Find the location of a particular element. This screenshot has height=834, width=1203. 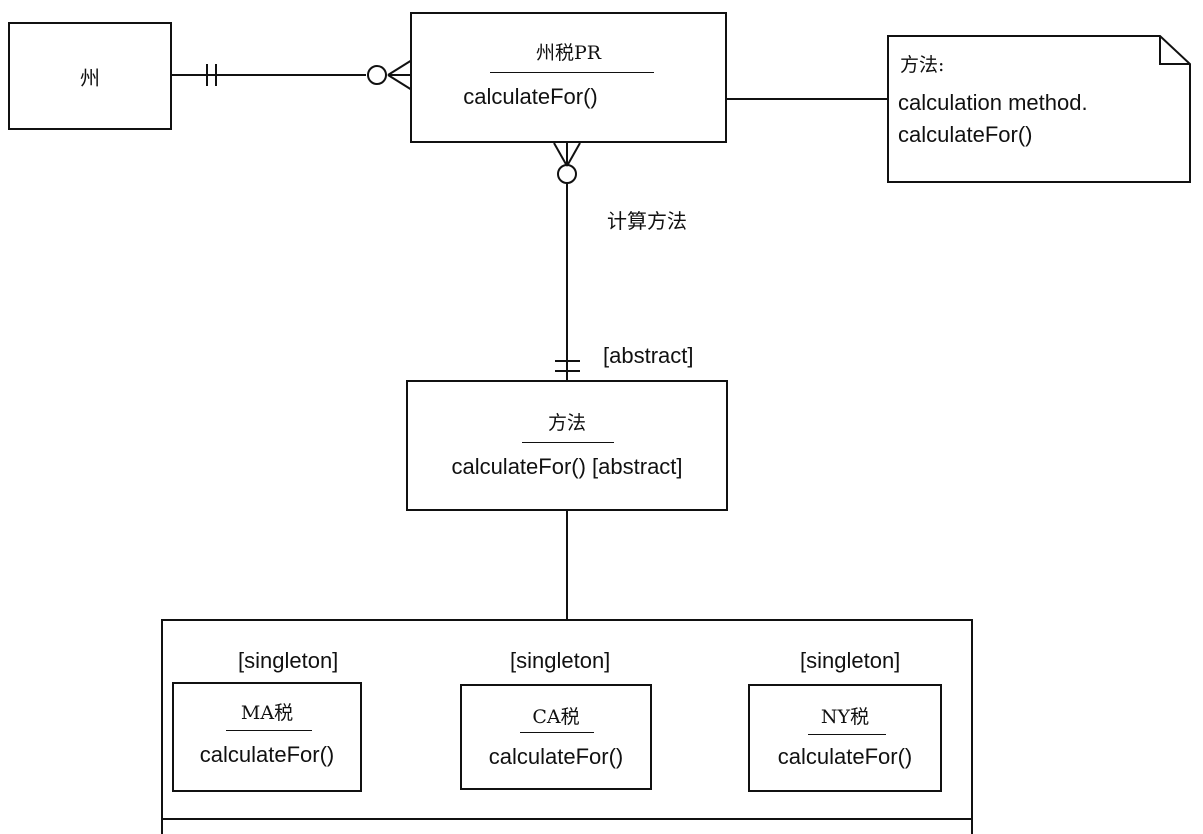

ny-tax-title: NY税 is located at coordinates (845, 717).